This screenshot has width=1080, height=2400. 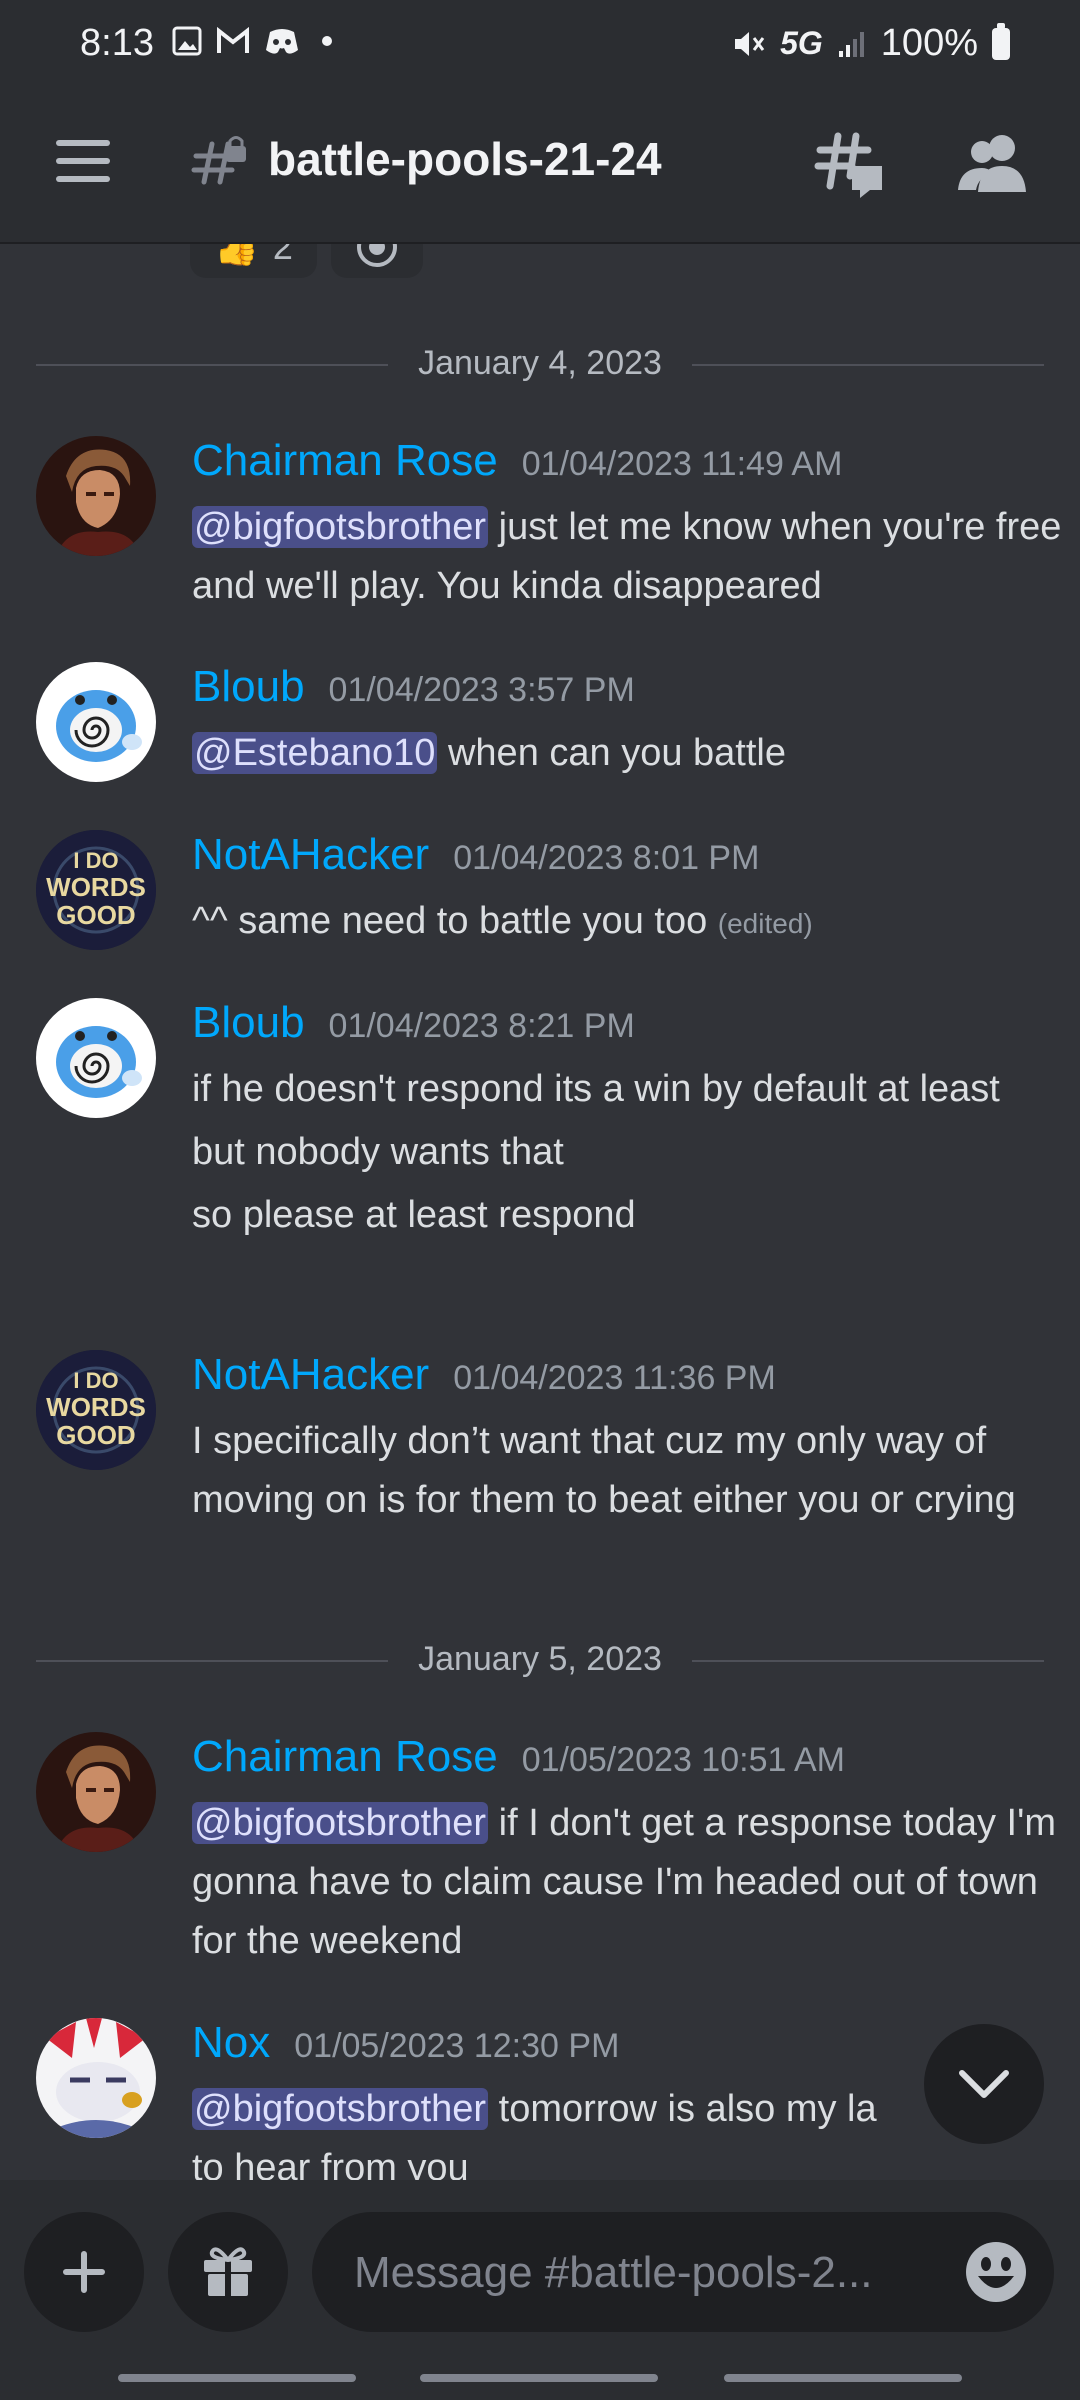 I want to click on reaction-bar: 👍 2, so click(x=306, y=261).